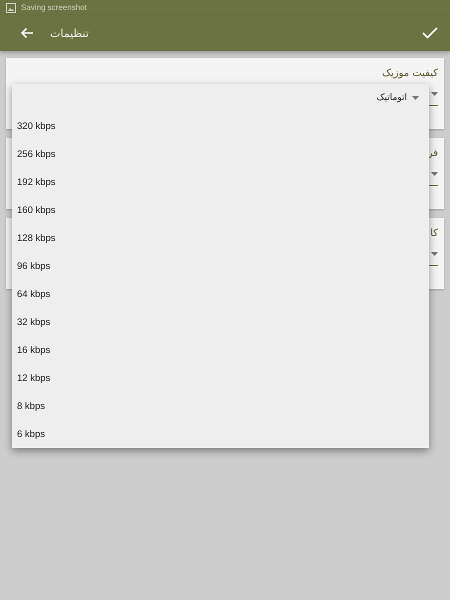 The image size is (450, 600). Describe the element at coordinates (54, 7) in the screenshot. I see `notification-text: Saving screenshot` at that location.